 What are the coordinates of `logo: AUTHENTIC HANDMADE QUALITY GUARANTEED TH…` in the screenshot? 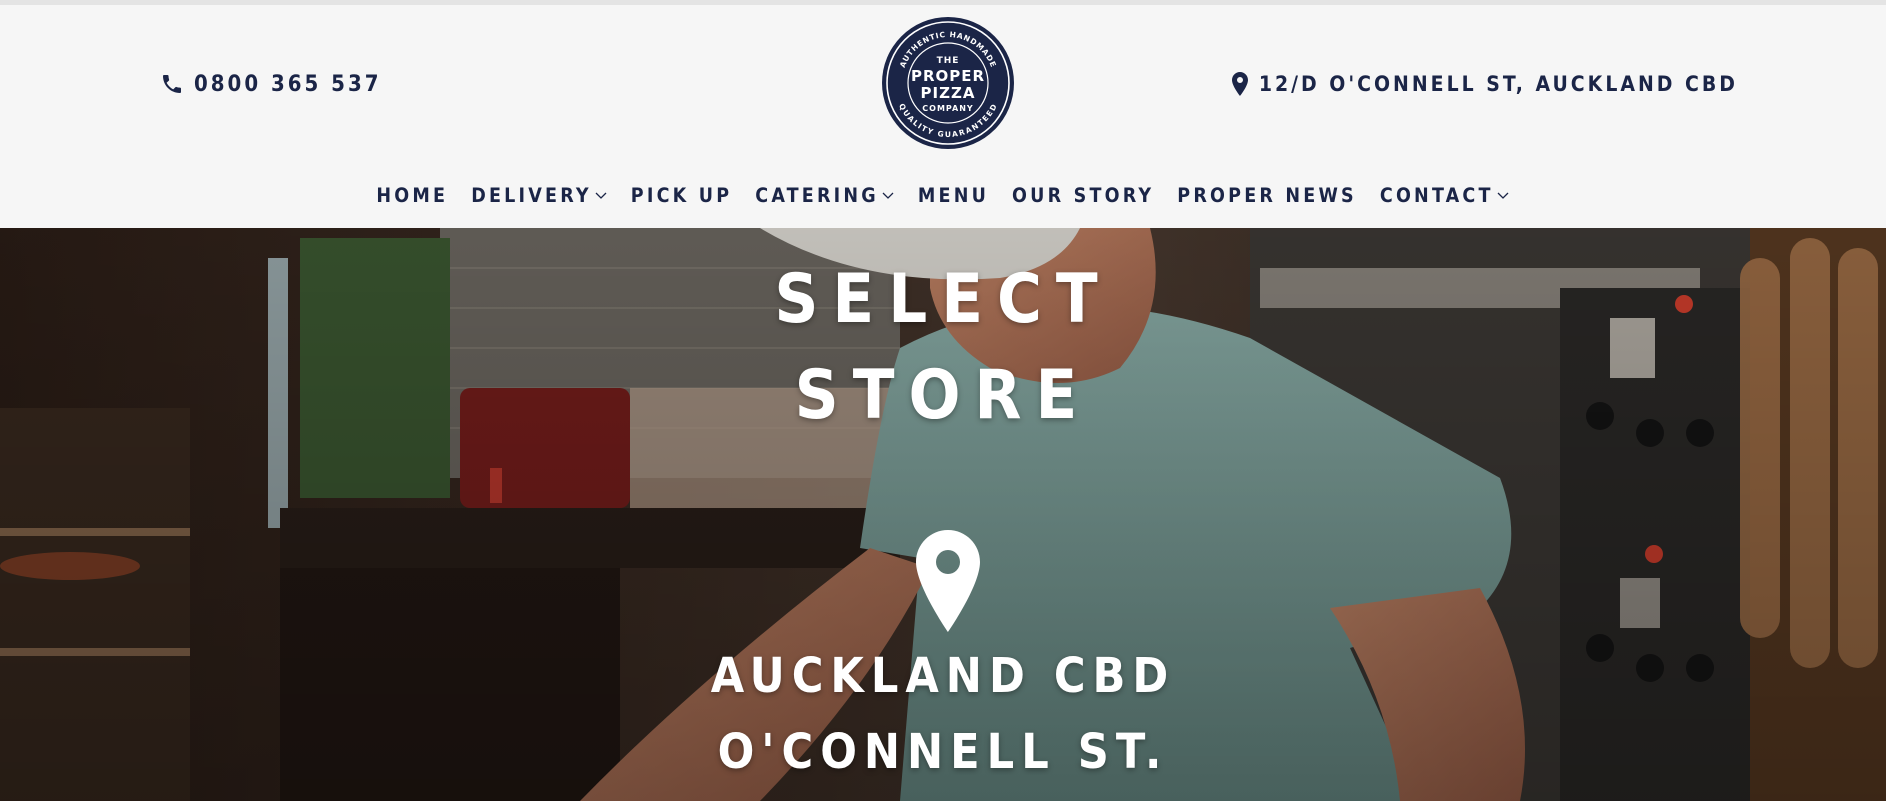 It's located at (948, 83).